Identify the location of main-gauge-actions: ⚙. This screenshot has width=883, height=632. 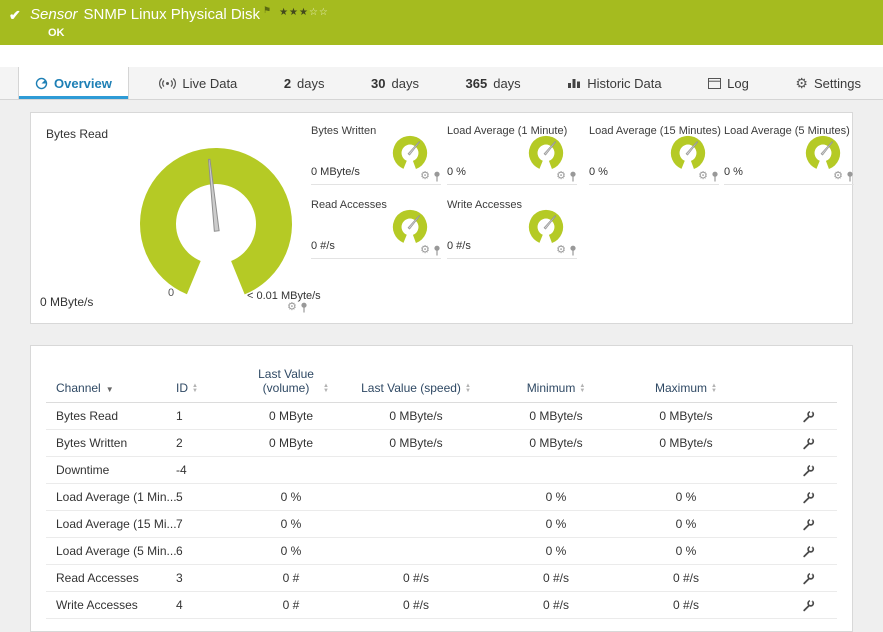
(297, 307).